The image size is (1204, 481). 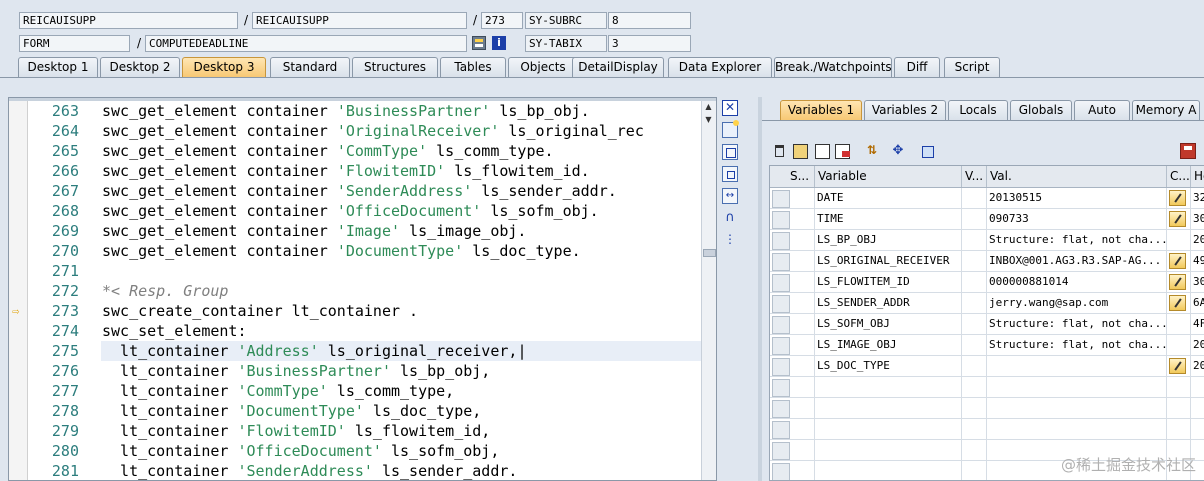 What do you see at coordinates (708, 290) in the screenshot?
I see `editor-vertical-scrollbar: ▲ ▼` at bounding box center [708, 290].